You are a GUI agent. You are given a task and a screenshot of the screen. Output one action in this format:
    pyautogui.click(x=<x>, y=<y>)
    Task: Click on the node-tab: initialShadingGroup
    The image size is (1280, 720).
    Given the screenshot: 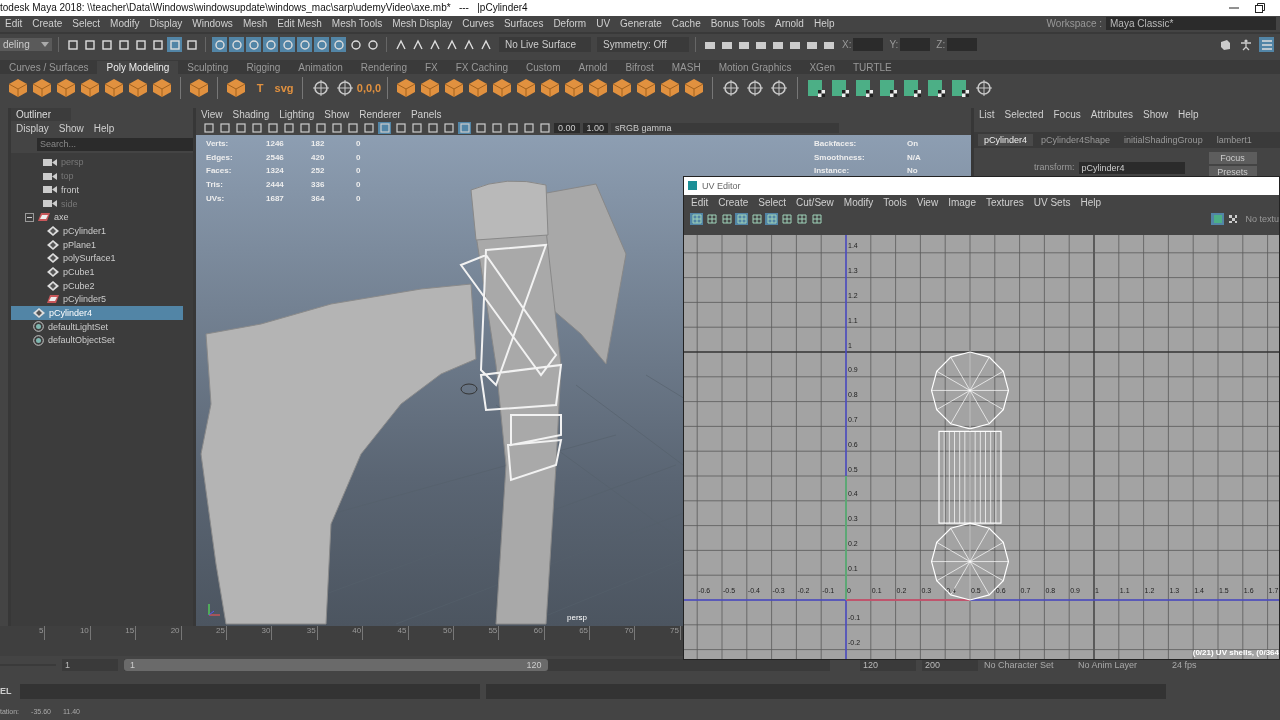 What is the action you would take?
    pyautogui.click(x=1163, y=139)
    